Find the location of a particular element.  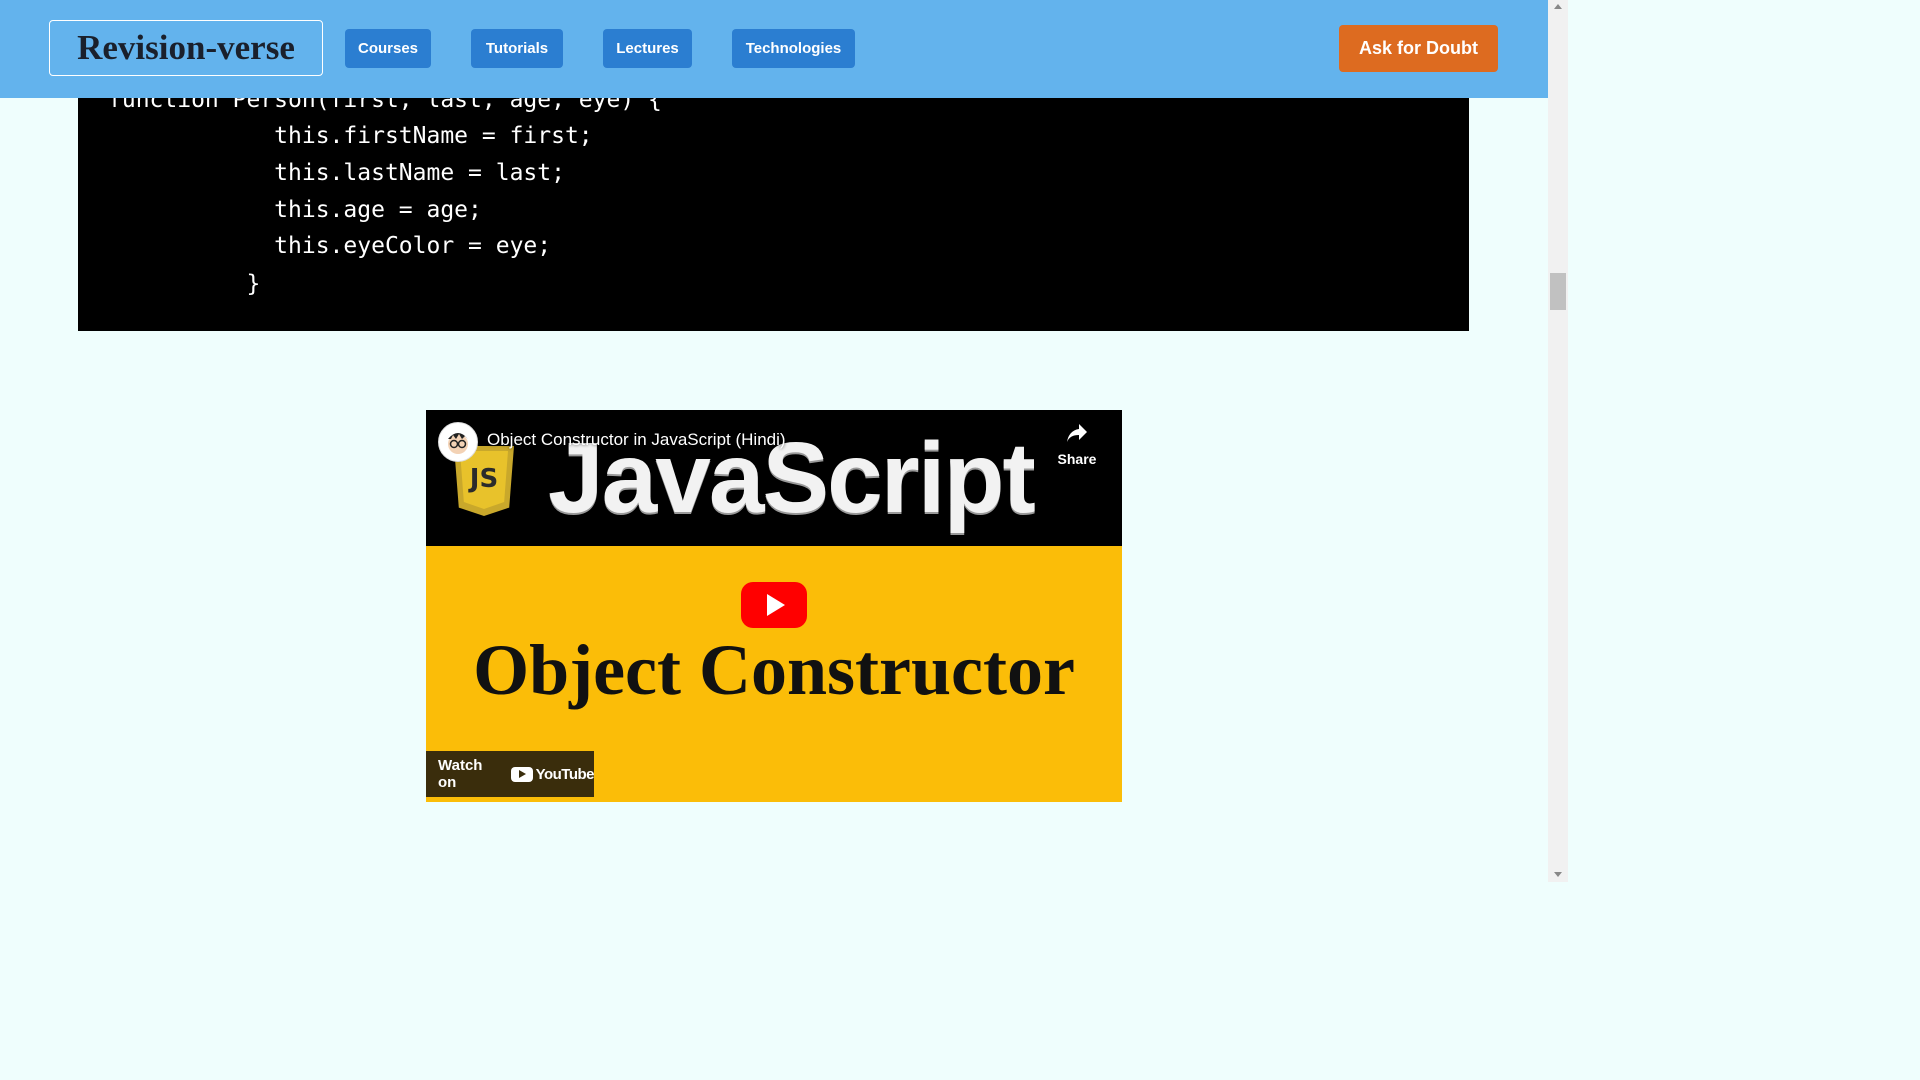

youtube-logo-icon: YouTube is located at coordinates (552, 774).